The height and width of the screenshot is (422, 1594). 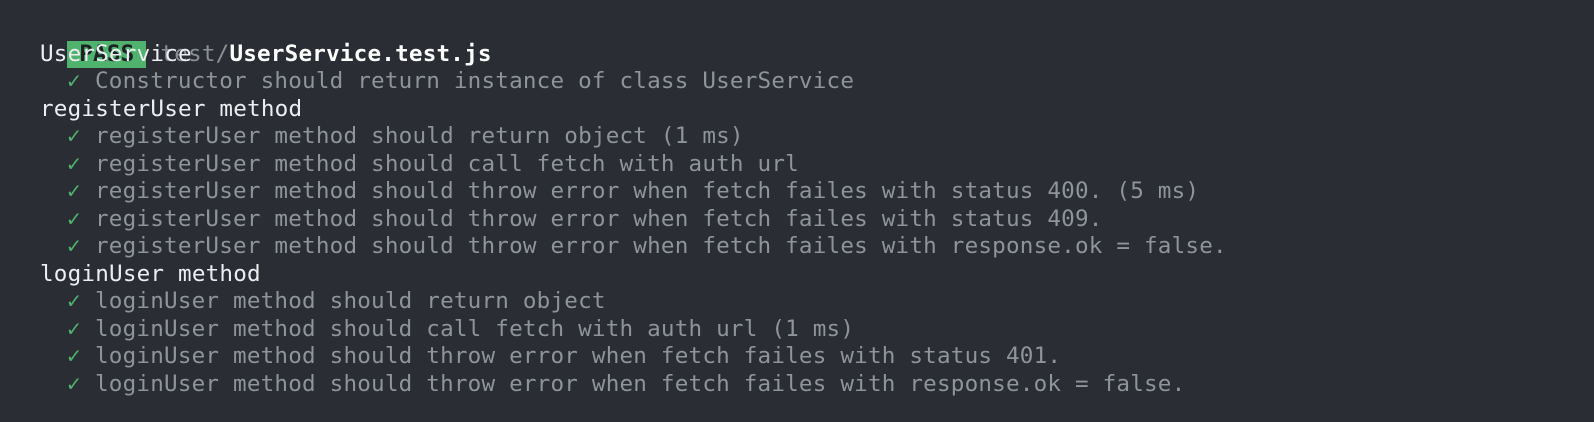 I want to click on test-file-name: UserService.test.js, so click(x=360, y=53).